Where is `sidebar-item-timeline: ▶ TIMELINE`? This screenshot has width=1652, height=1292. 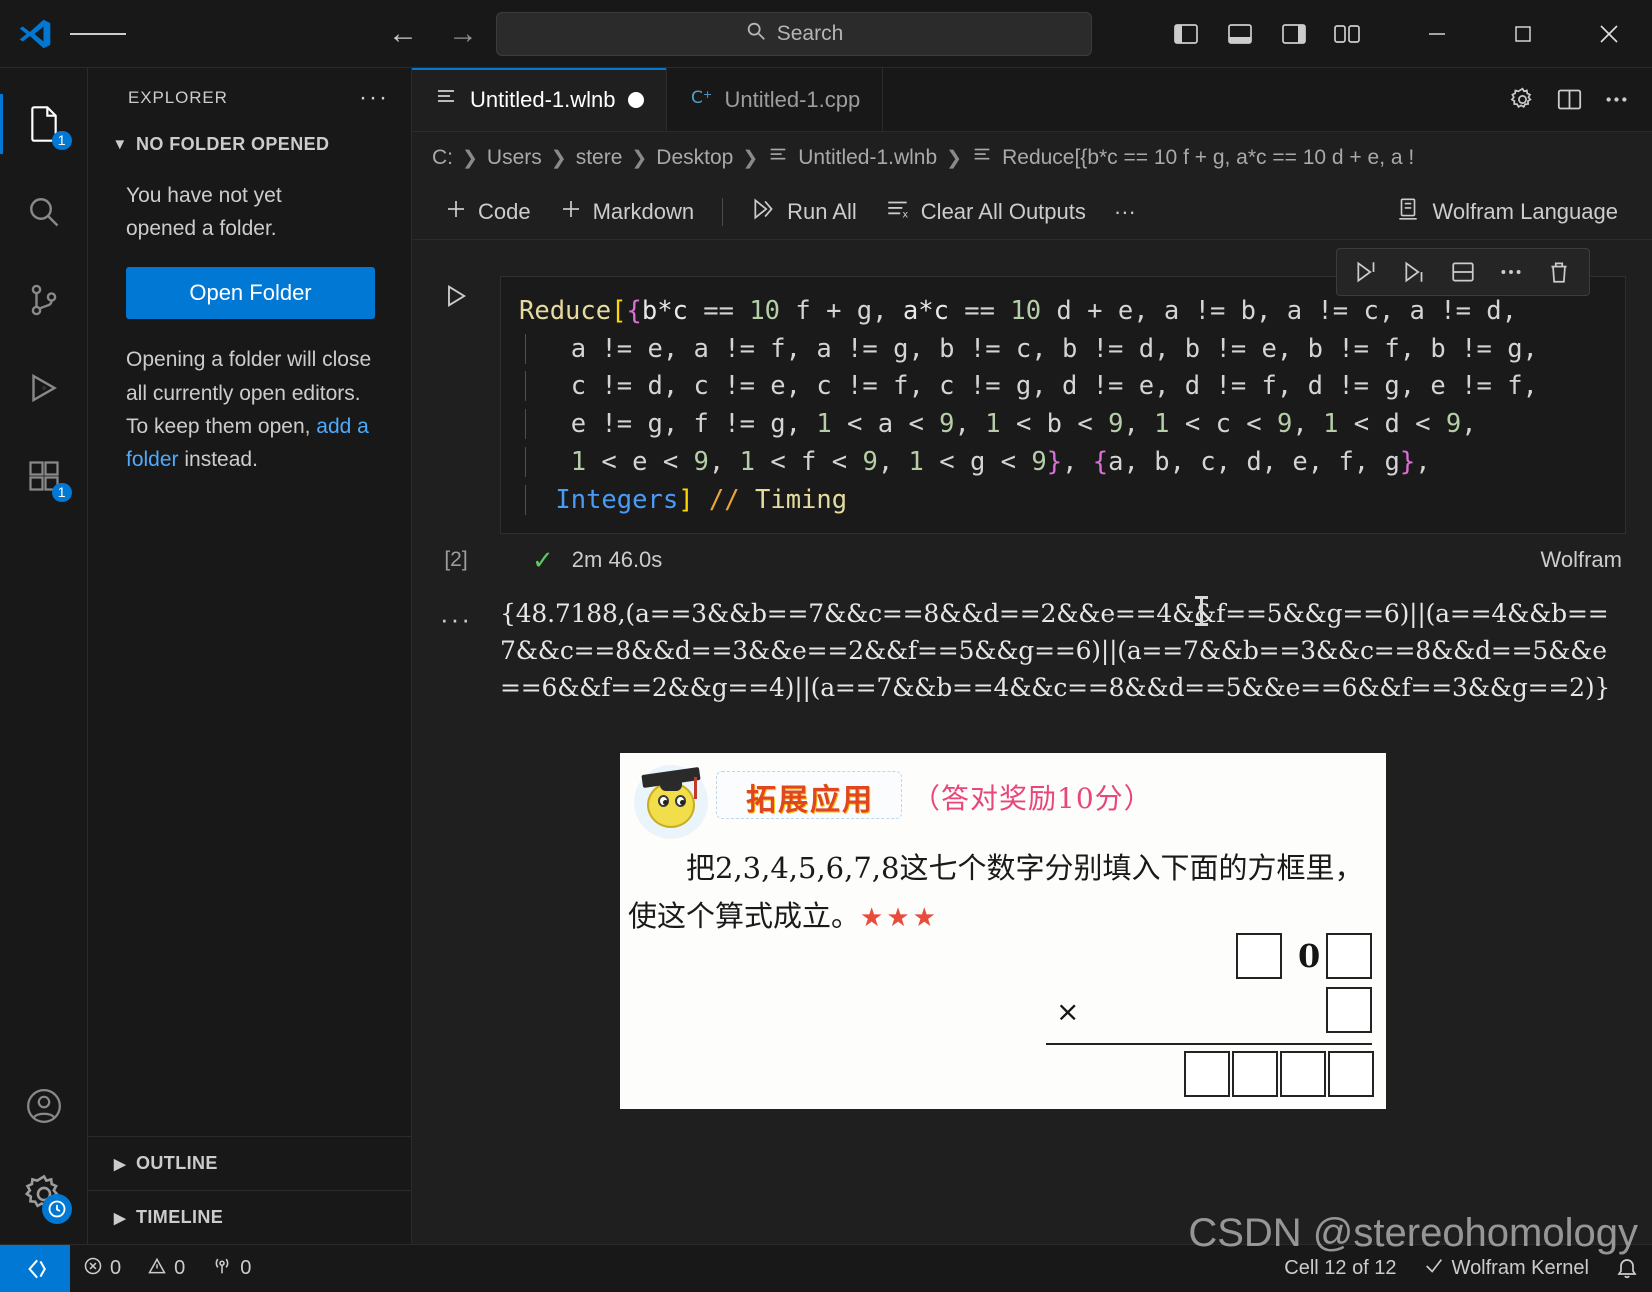
sidebar-item-timeline: ▶ TIMELINE is located at coordinates (249, 1217).